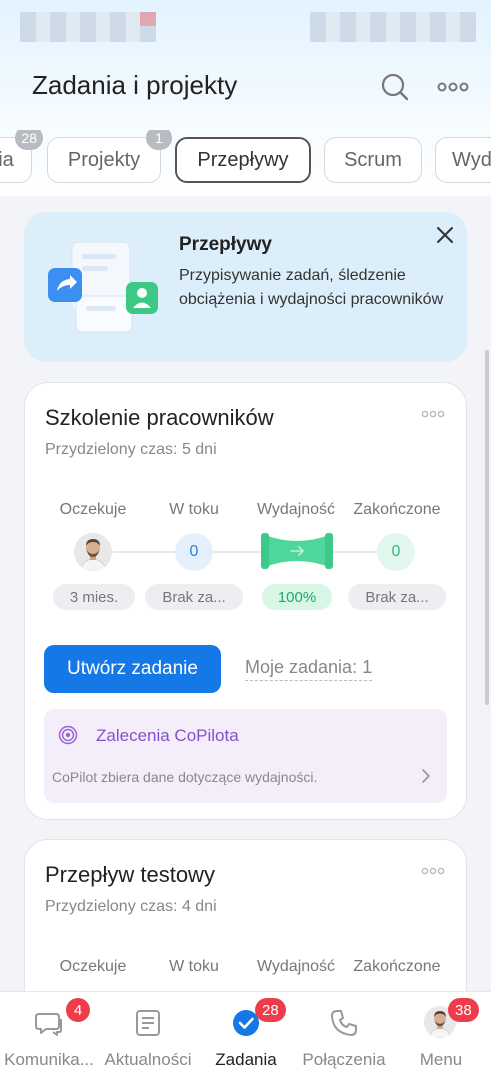 The image size is (491, 1080). What do you see at coordinates (148, 1023) in the screenshot?
I see `news-icon` at bounding box center [148, 1023].